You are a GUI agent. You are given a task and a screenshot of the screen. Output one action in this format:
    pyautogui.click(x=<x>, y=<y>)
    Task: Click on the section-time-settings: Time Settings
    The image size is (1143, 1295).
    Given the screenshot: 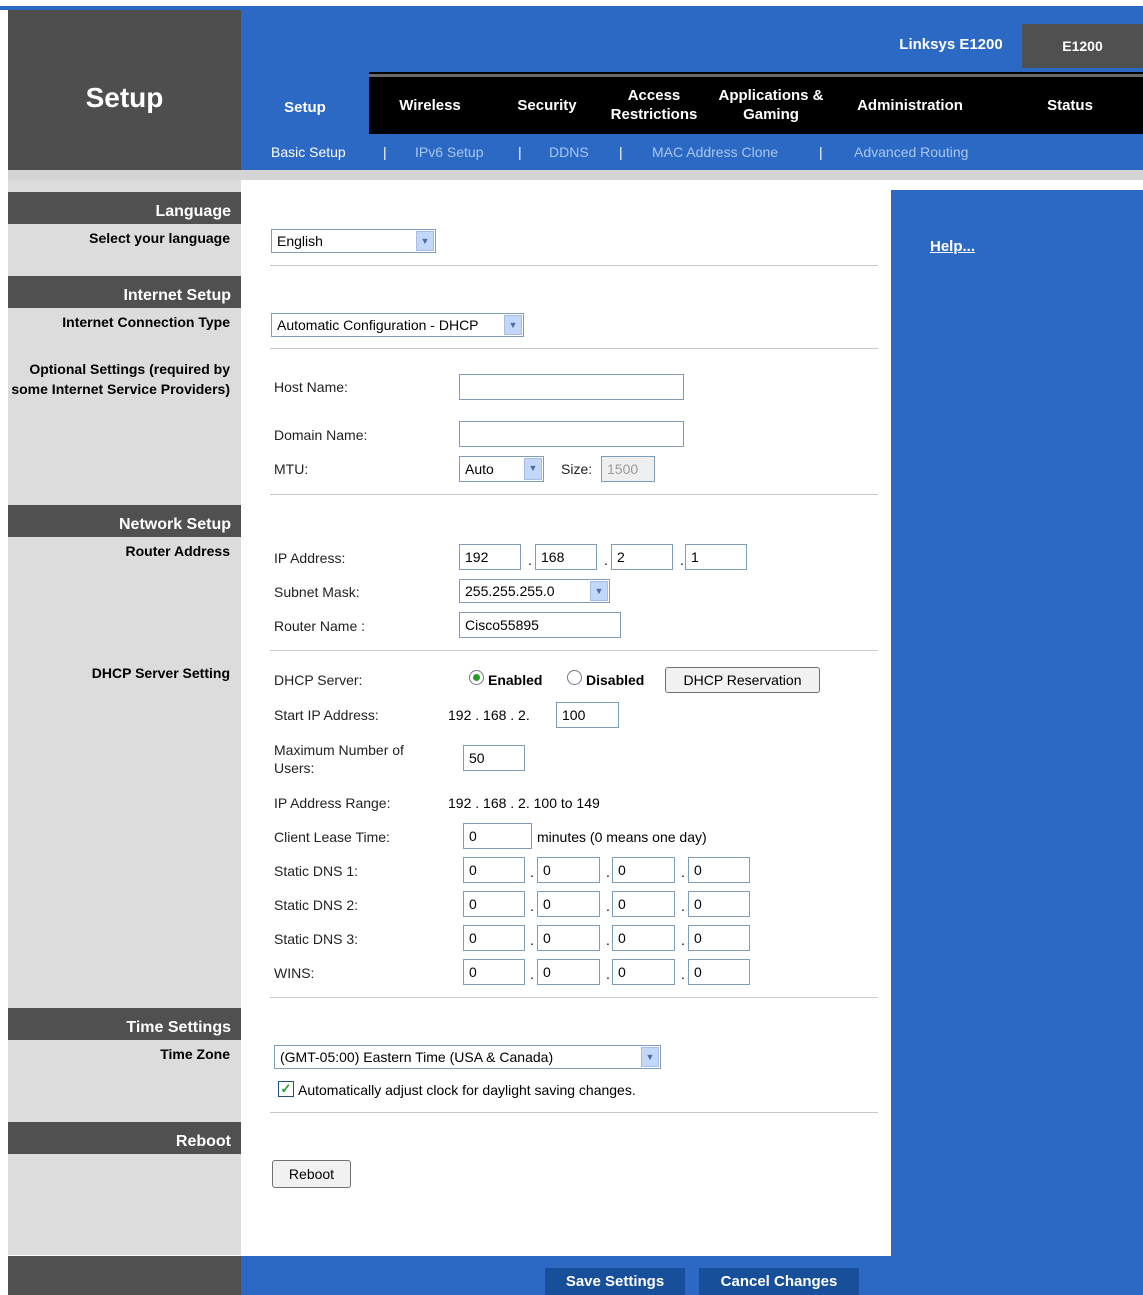 What is the action you would take?
    pyautogui.click(x=124, y=1024)
    